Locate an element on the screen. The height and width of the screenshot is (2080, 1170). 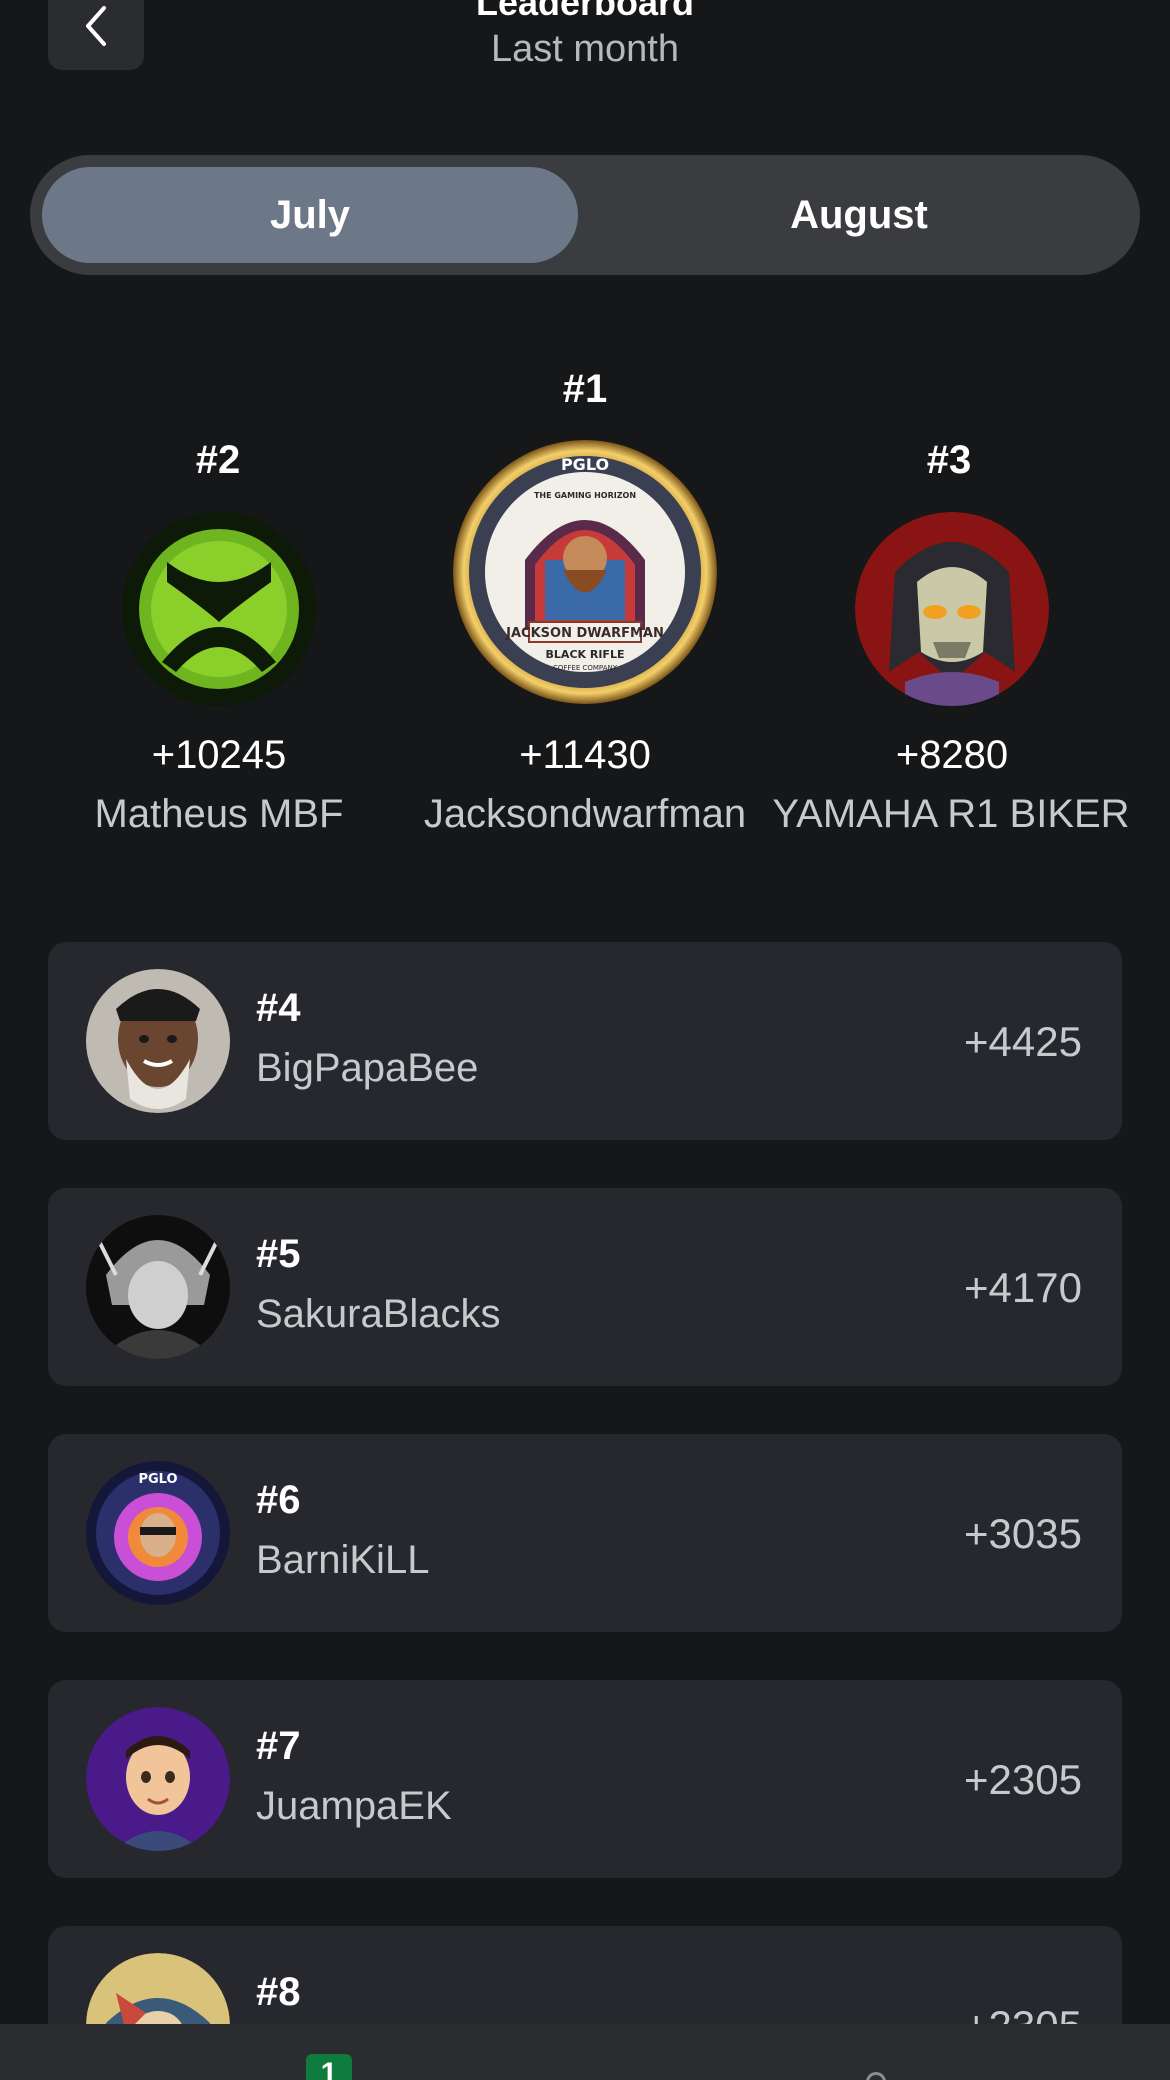
anime-character-avatar-icon is located at coordinates (158, 1287).